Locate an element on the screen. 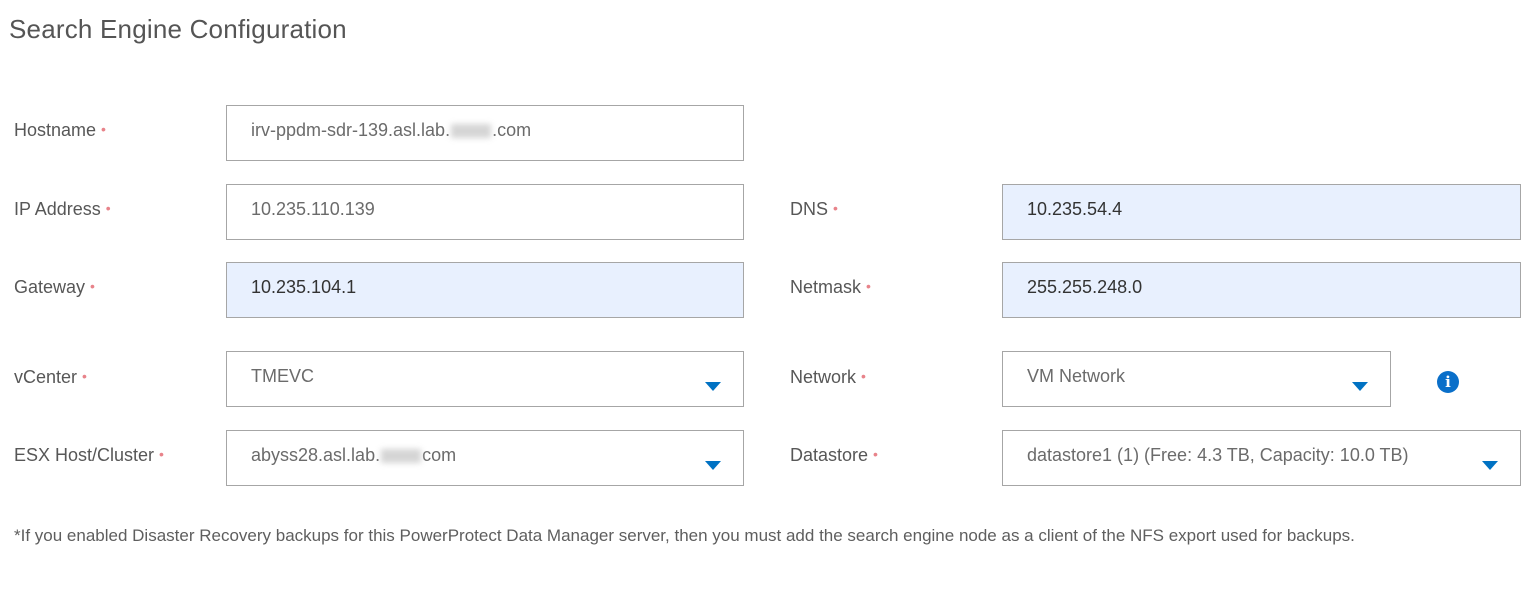  dns-label: DNS • is located at coordinates (814, 209).